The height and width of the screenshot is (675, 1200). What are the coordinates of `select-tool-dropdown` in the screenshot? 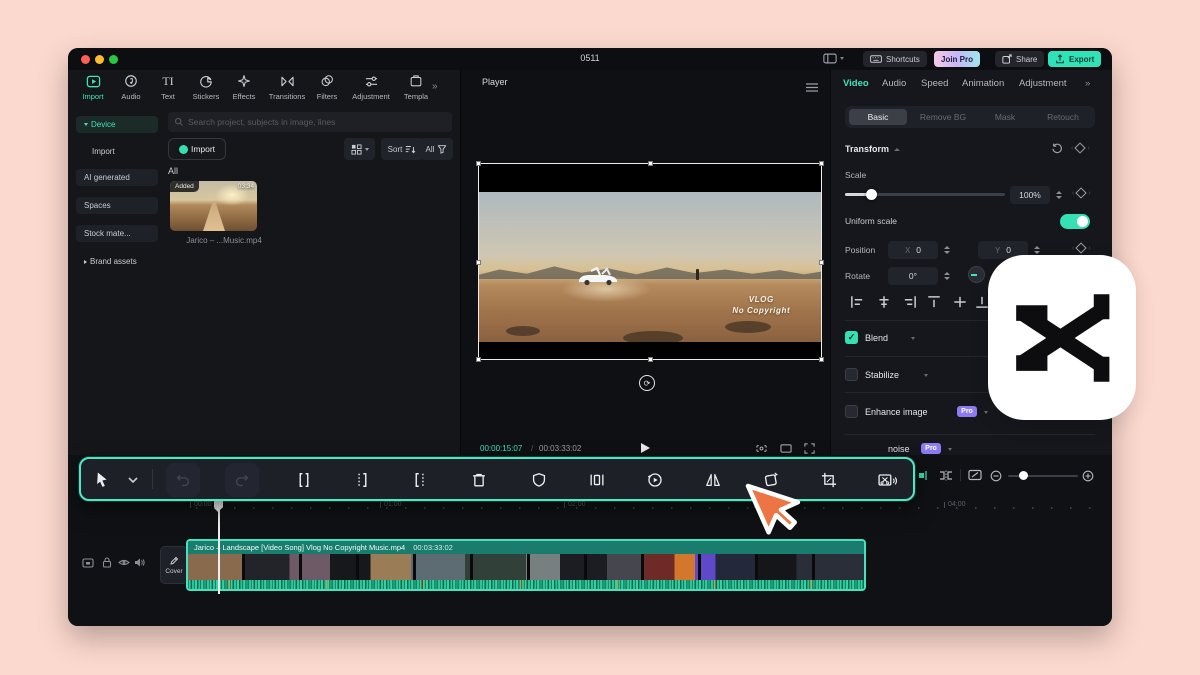 It's located at (133, 480).